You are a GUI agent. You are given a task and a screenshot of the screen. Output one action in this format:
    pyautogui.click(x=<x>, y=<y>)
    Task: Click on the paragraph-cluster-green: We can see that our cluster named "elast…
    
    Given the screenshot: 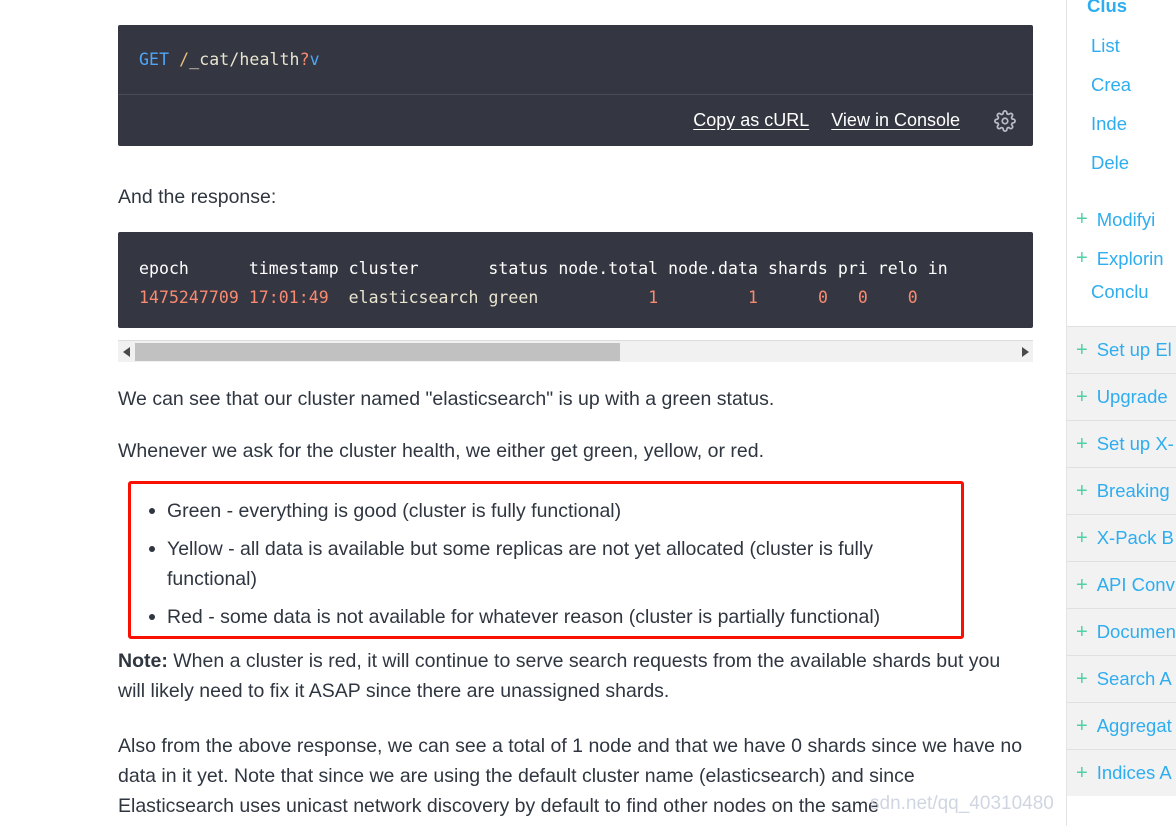 What is the action you would take?
    pyautogui.click(x=446, y=399)
    